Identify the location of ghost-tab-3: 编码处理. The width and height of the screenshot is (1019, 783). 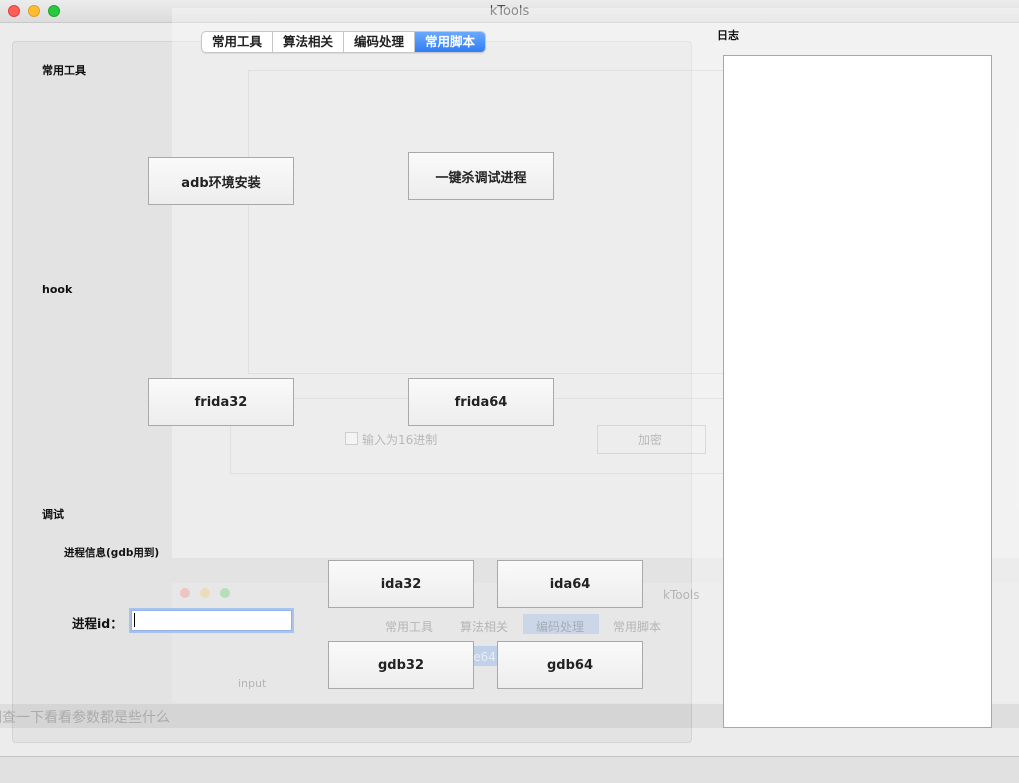
(560, 627).